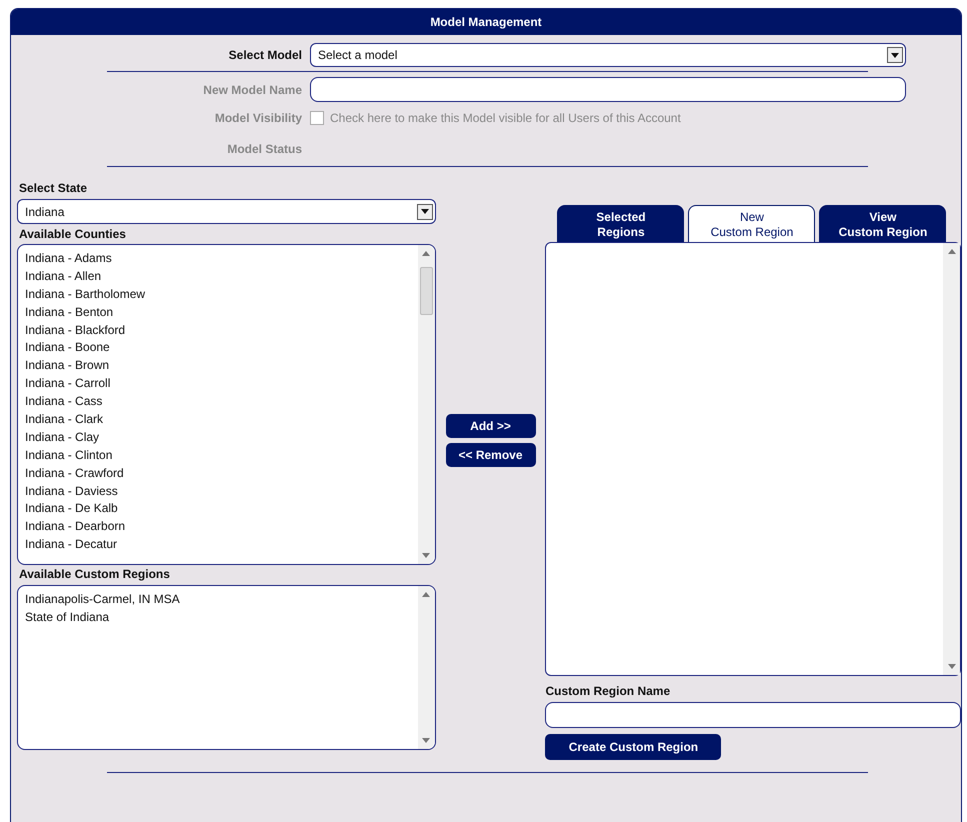 This screenshot has height=822, width=967. What do you see at coordinates (218, 617) in the screenshot?
I see `region-item: State of Indiana` at bounding box center [218, 617].